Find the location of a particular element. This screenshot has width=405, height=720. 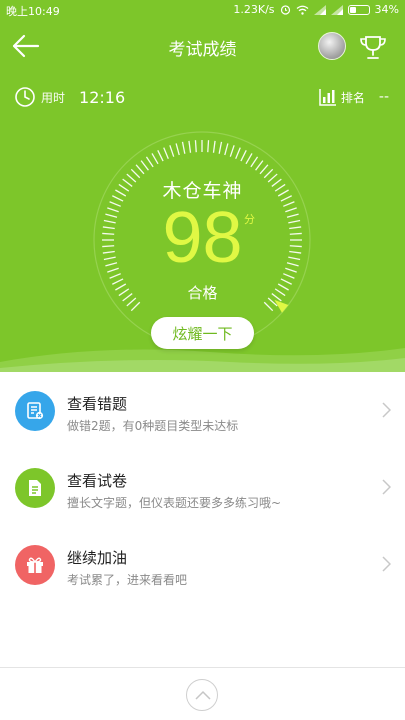

menu-item-subtitle: 做错2题，有0种题目类型未达标 is located at coordinates (153, 426).